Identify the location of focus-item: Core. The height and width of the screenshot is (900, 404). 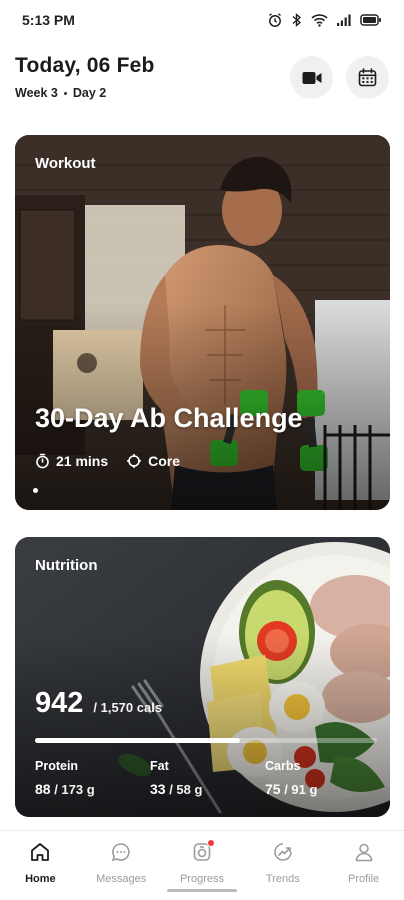
(153, 461).